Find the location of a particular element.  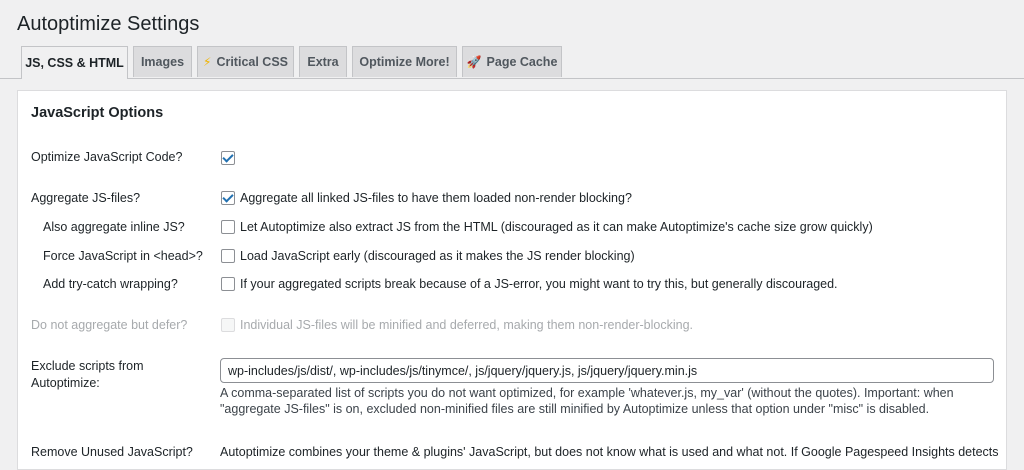

optimize-js-checkbox is located at coordinates (228, 158).